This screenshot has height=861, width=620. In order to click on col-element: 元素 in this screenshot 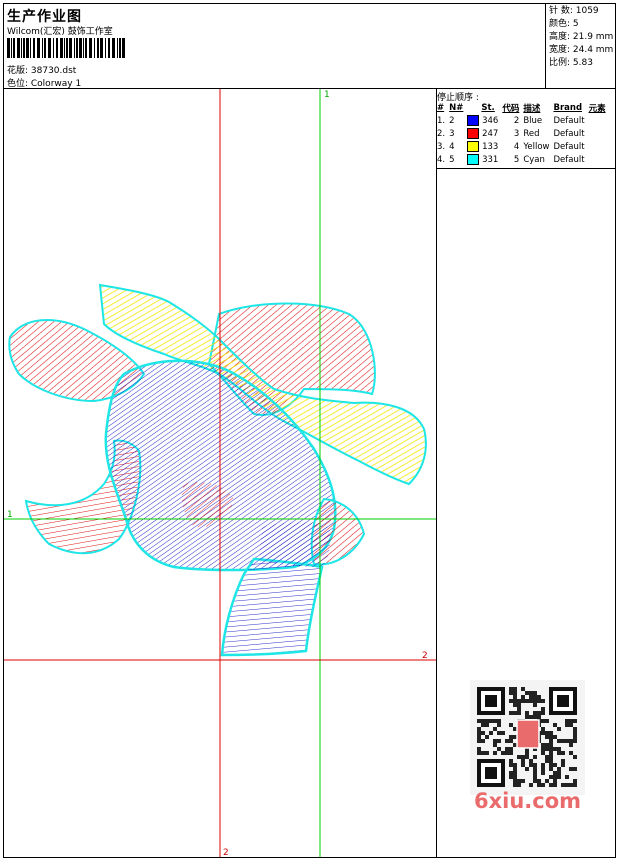, I will do `click(597, 108)`.